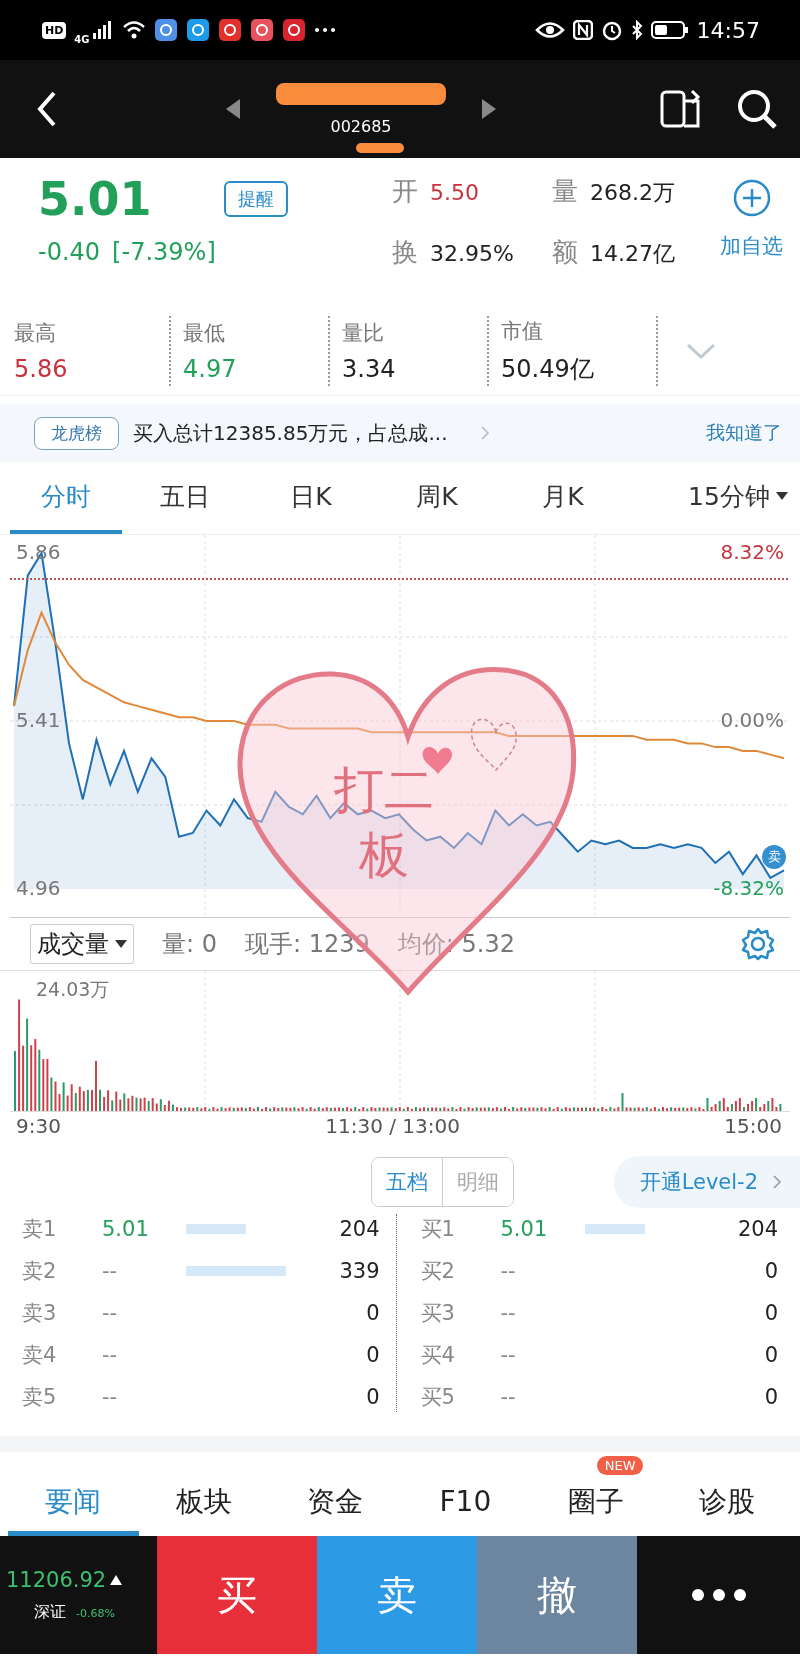 This screenshot has width=800, height=1662. I want to click on stat-label: 量比, so click(363, 333).